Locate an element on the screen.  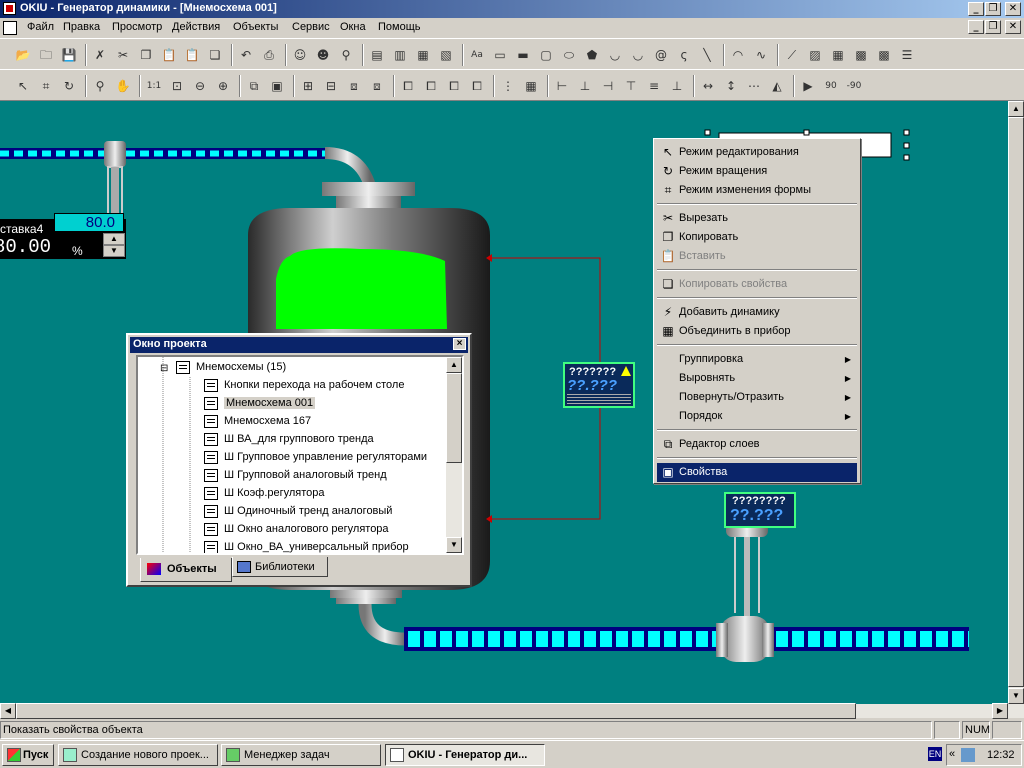
app-icon is located at coordinates (9, 8).